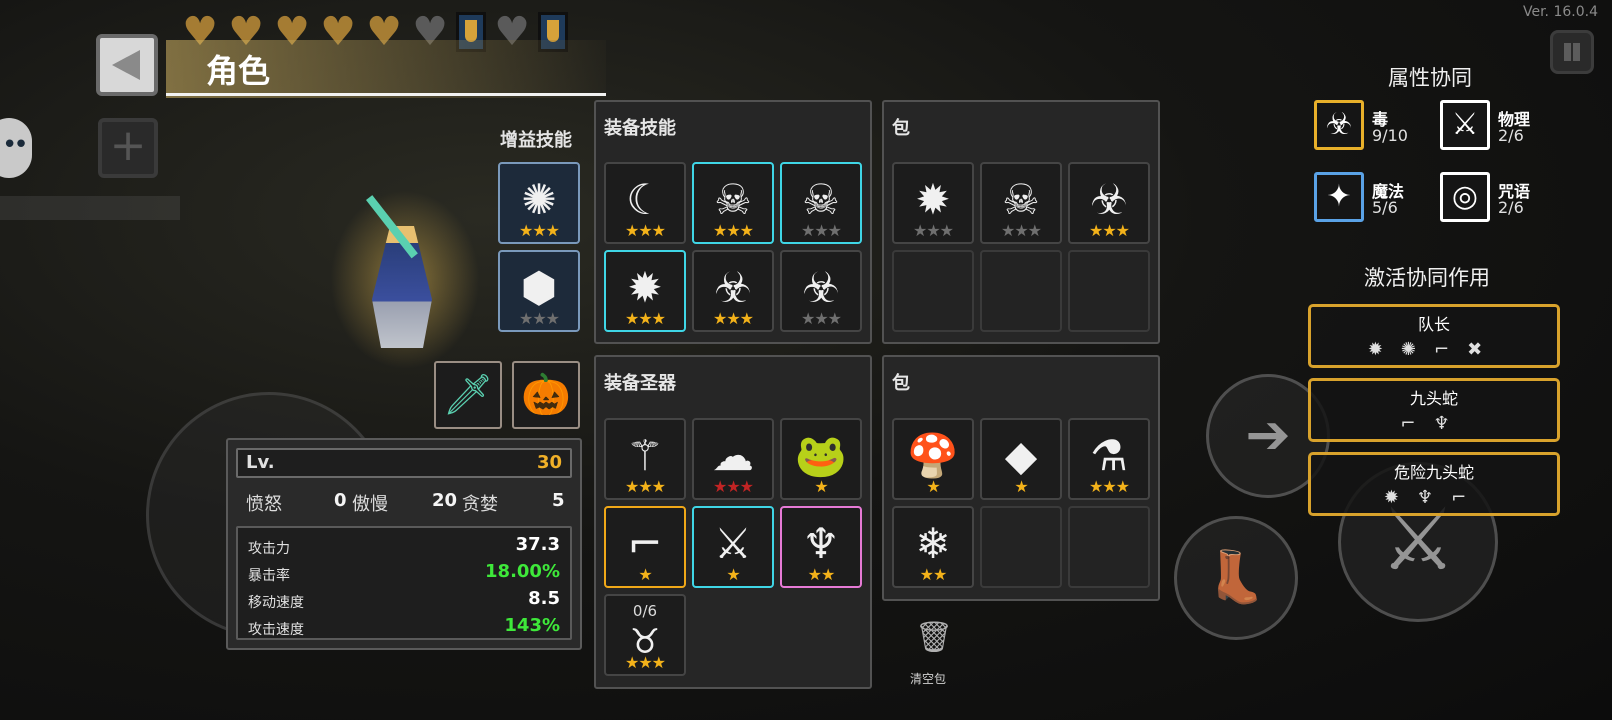  Describe the element at coordinates (558, 500) in the screenshot. I see `trait-value: 5` at that location.